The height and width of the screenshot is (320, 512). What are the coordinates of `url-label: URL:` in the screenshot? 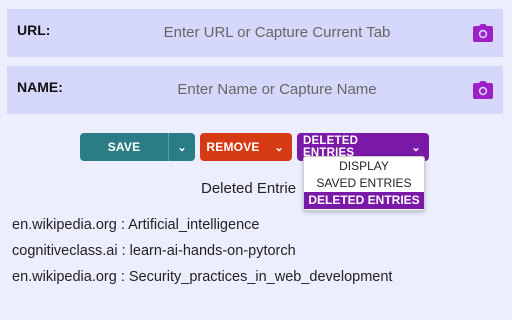 It's located at (34, 30).